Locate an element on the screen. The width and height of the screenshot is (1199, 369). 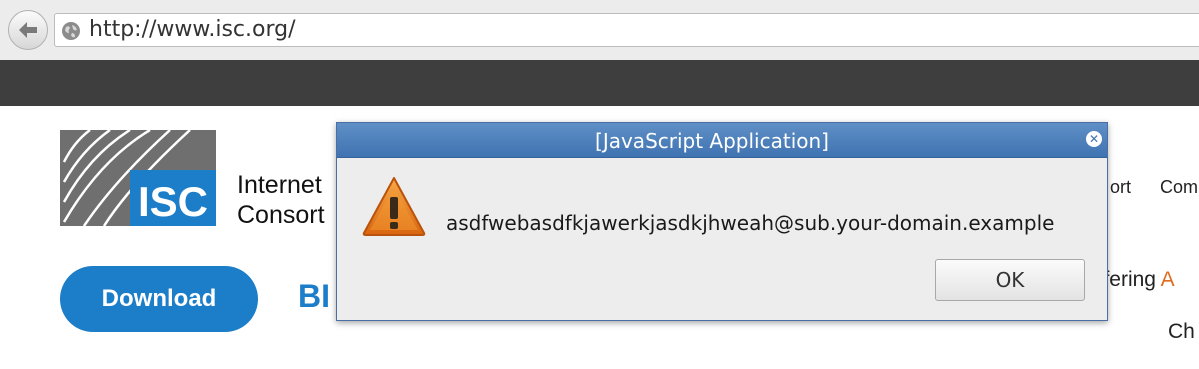
close-icon: ✕ is located at coordinates (1094, 139).